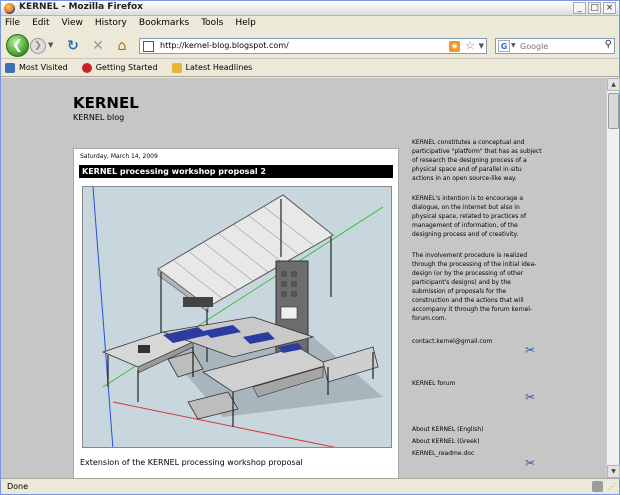 The height and width of the screenshot is (495, 620). I want to click on close-button: ×, so click(609, 8).